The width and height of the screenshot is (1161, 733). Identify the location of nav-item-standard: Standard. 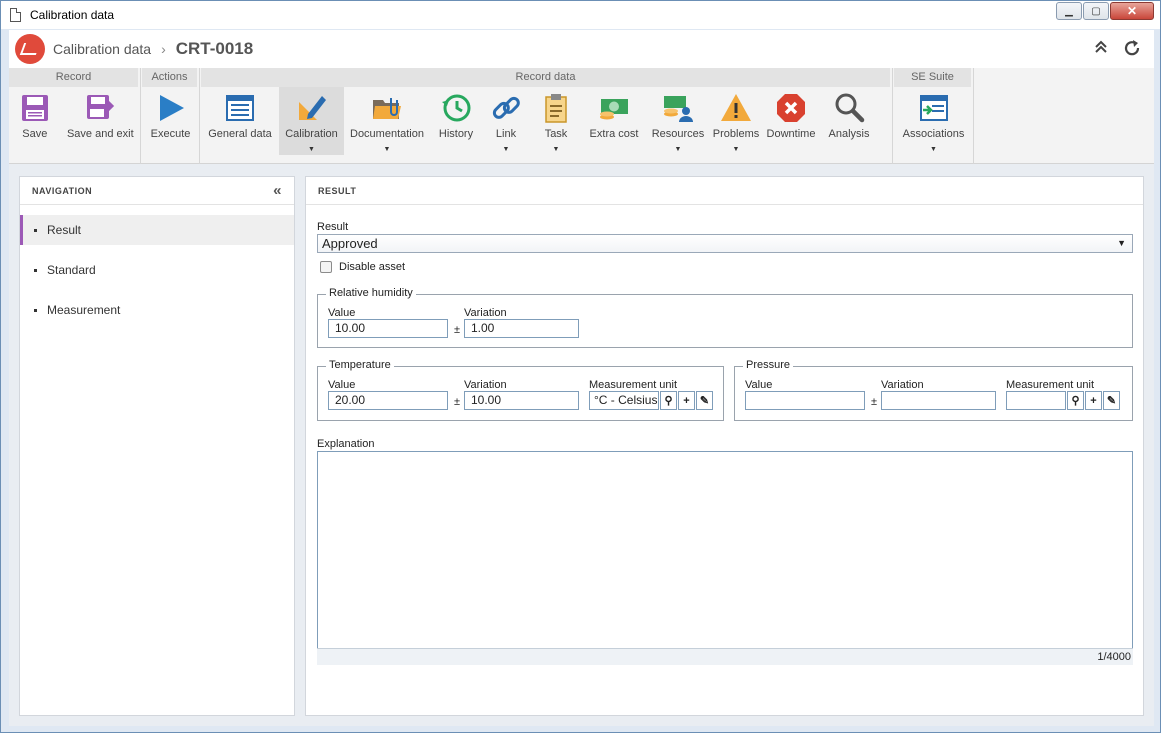
(157, 270).